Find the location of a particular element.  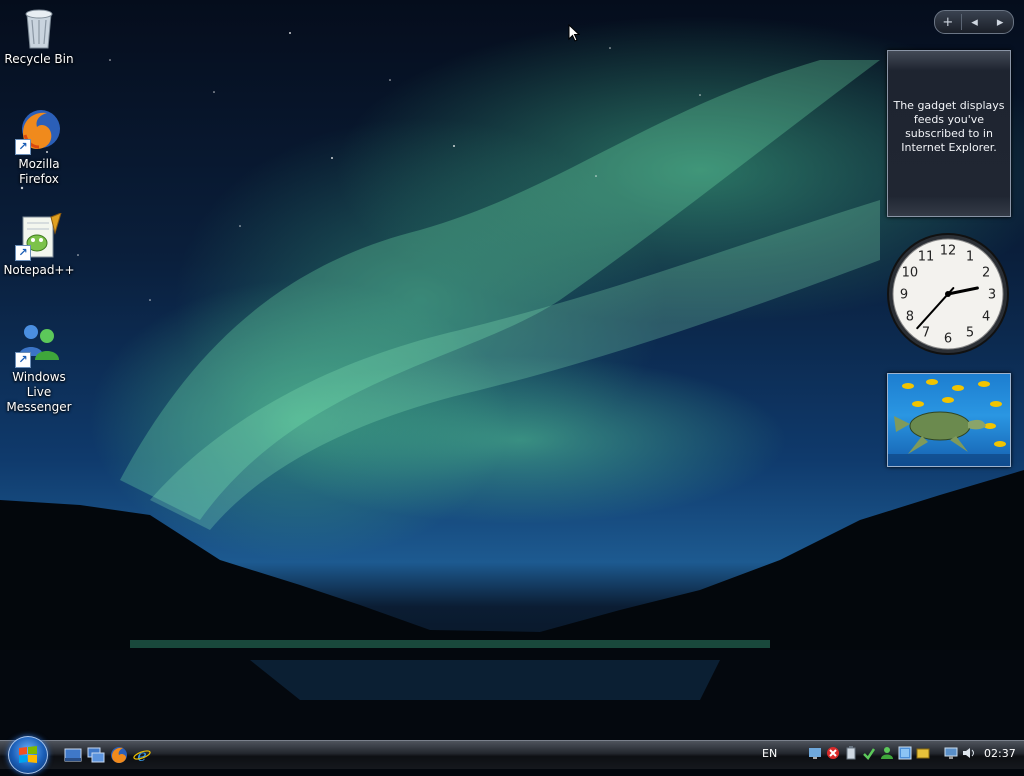

clock-number: 9 is located at coordinates (904, 295).